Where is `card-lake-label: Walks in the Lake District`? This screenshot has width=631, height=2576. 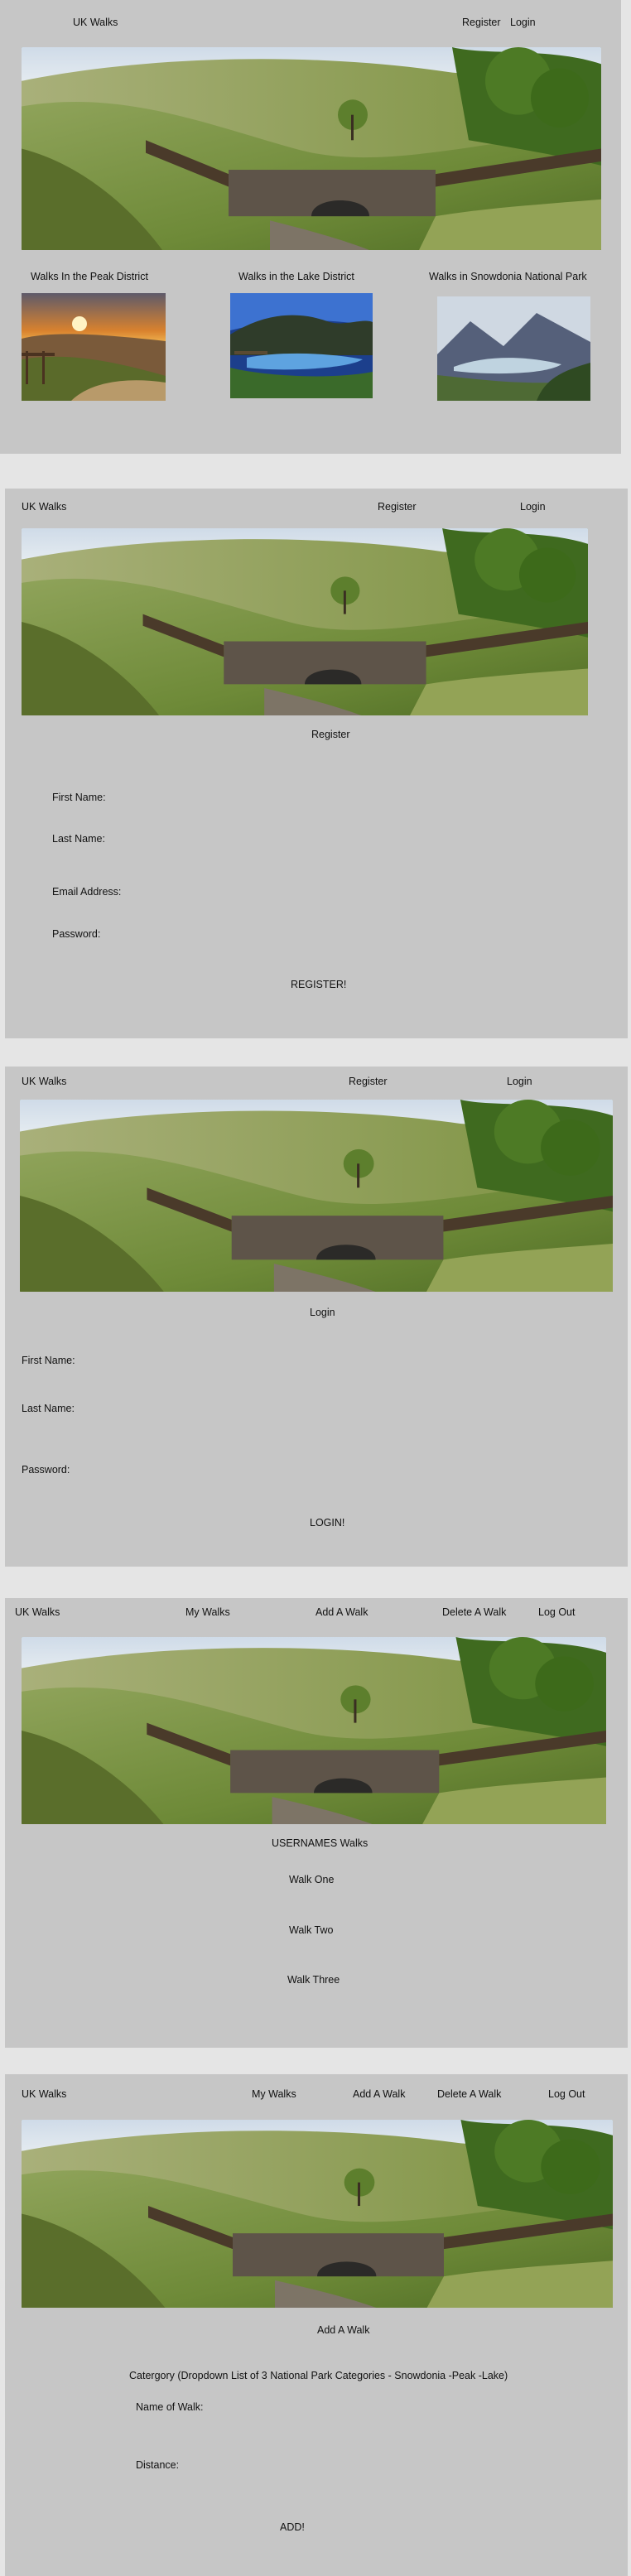 card-lake-label: Walks in the Lake District is located at coordinates (296, 276).